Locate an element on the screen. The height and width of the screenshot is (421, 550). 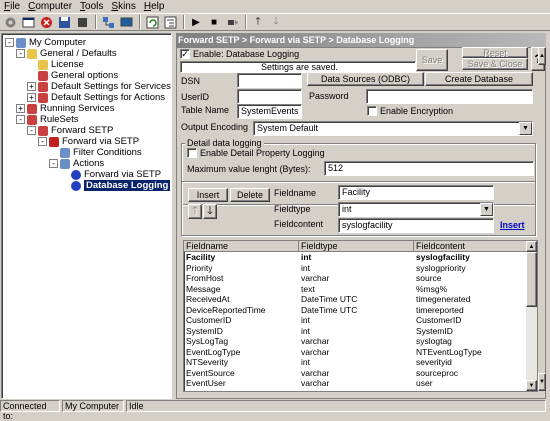
scroll-up-button: ▲ is located at coordinates (531, 246).